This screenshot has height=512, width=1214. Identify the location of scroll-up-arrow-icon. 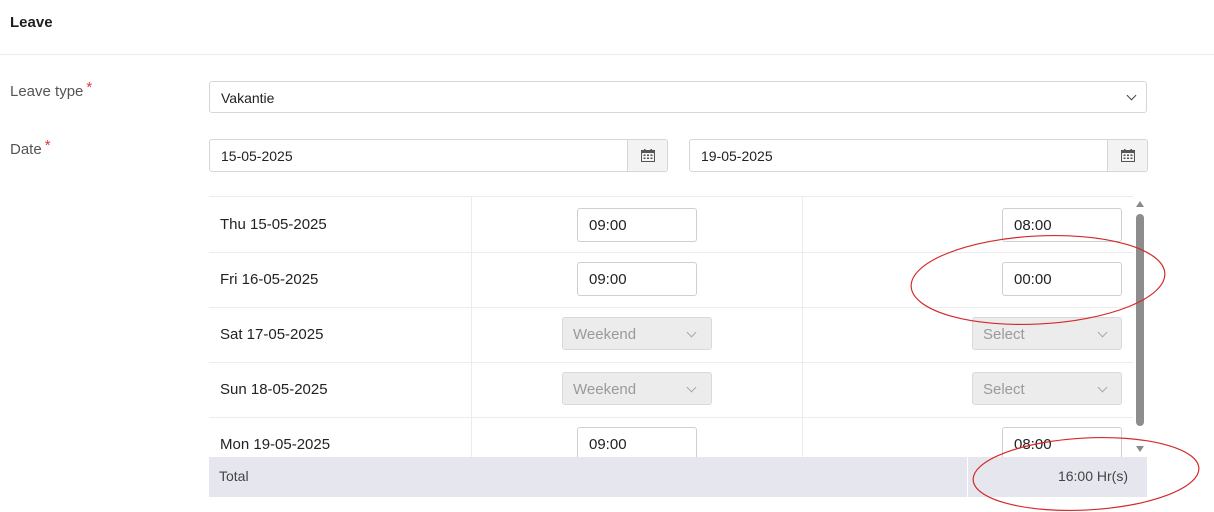
(1140, 204).